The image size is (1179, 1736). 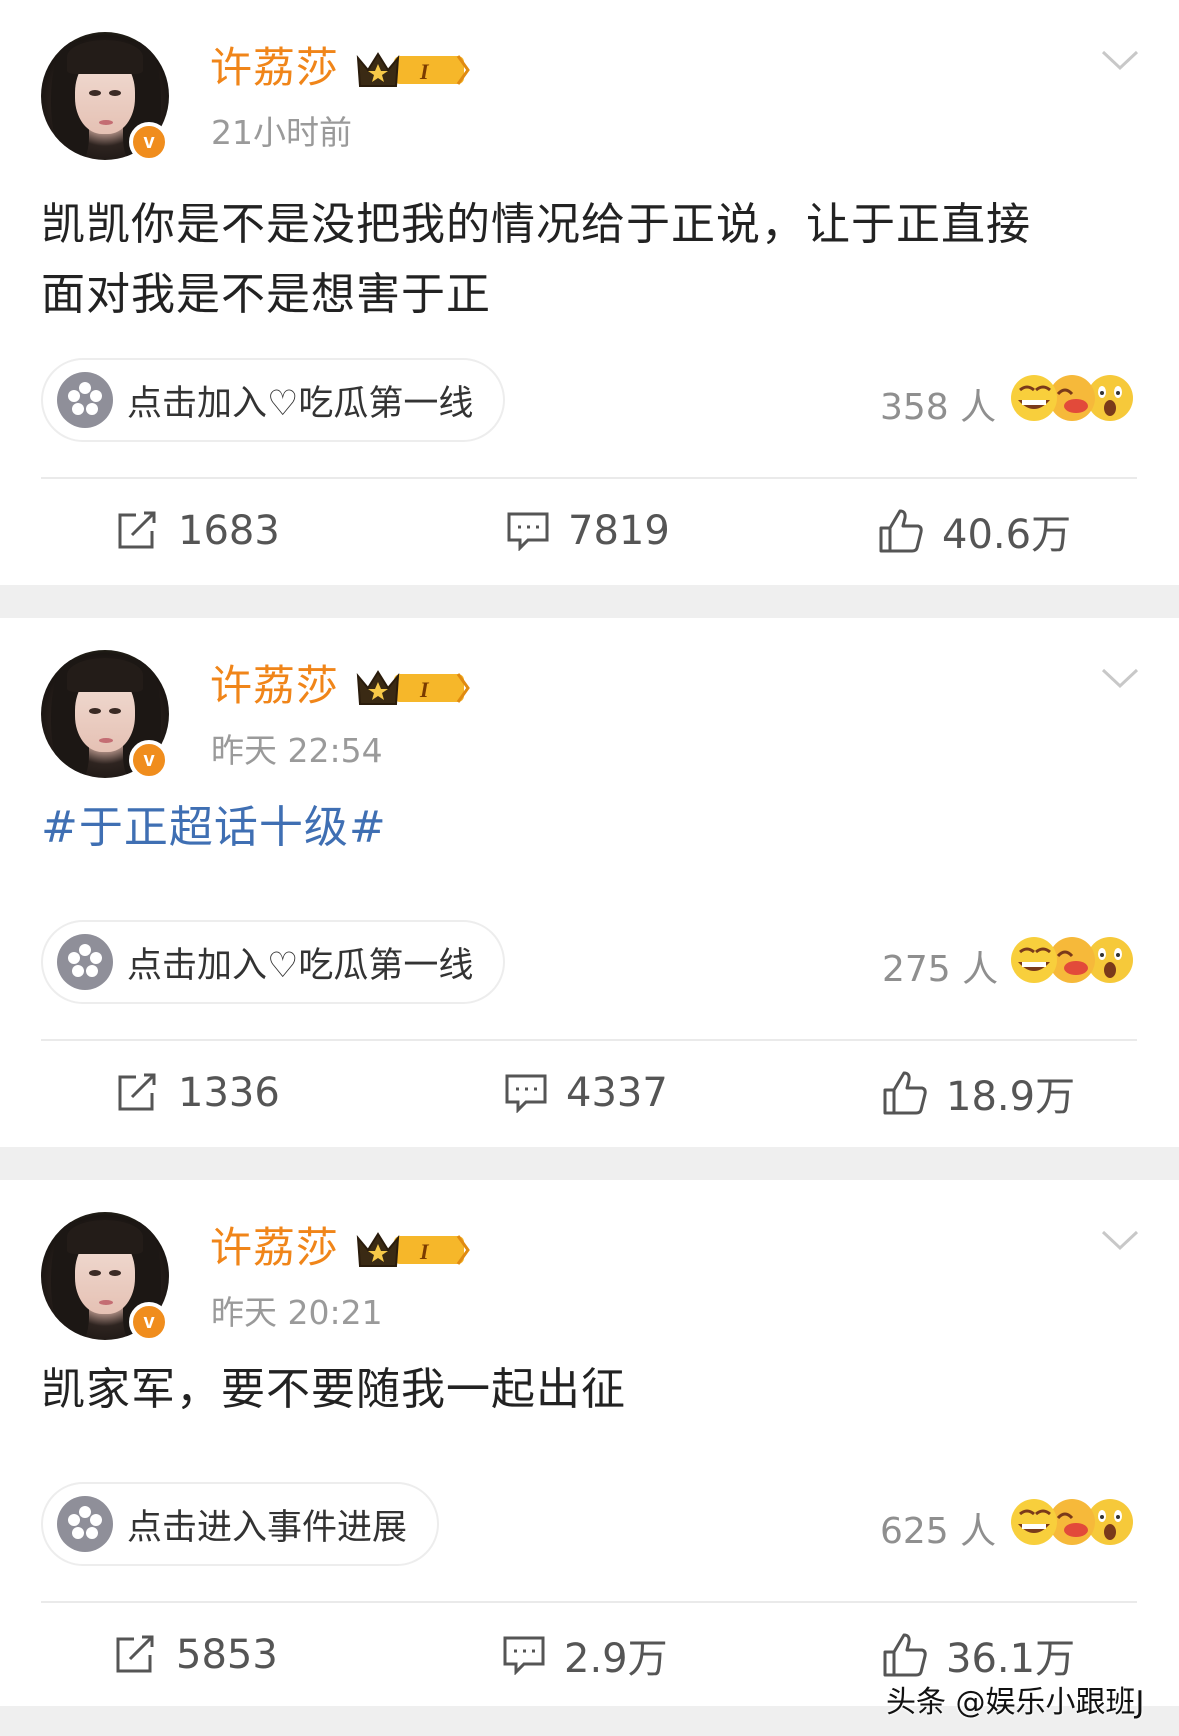 What do you see at coordinates (591, 260) in the screenshot?
I see `post-text: 凯凯你是不是没把我的情况给于正说，让于正直接 面对我是不是想害于正` at bounding box center [591, 260].